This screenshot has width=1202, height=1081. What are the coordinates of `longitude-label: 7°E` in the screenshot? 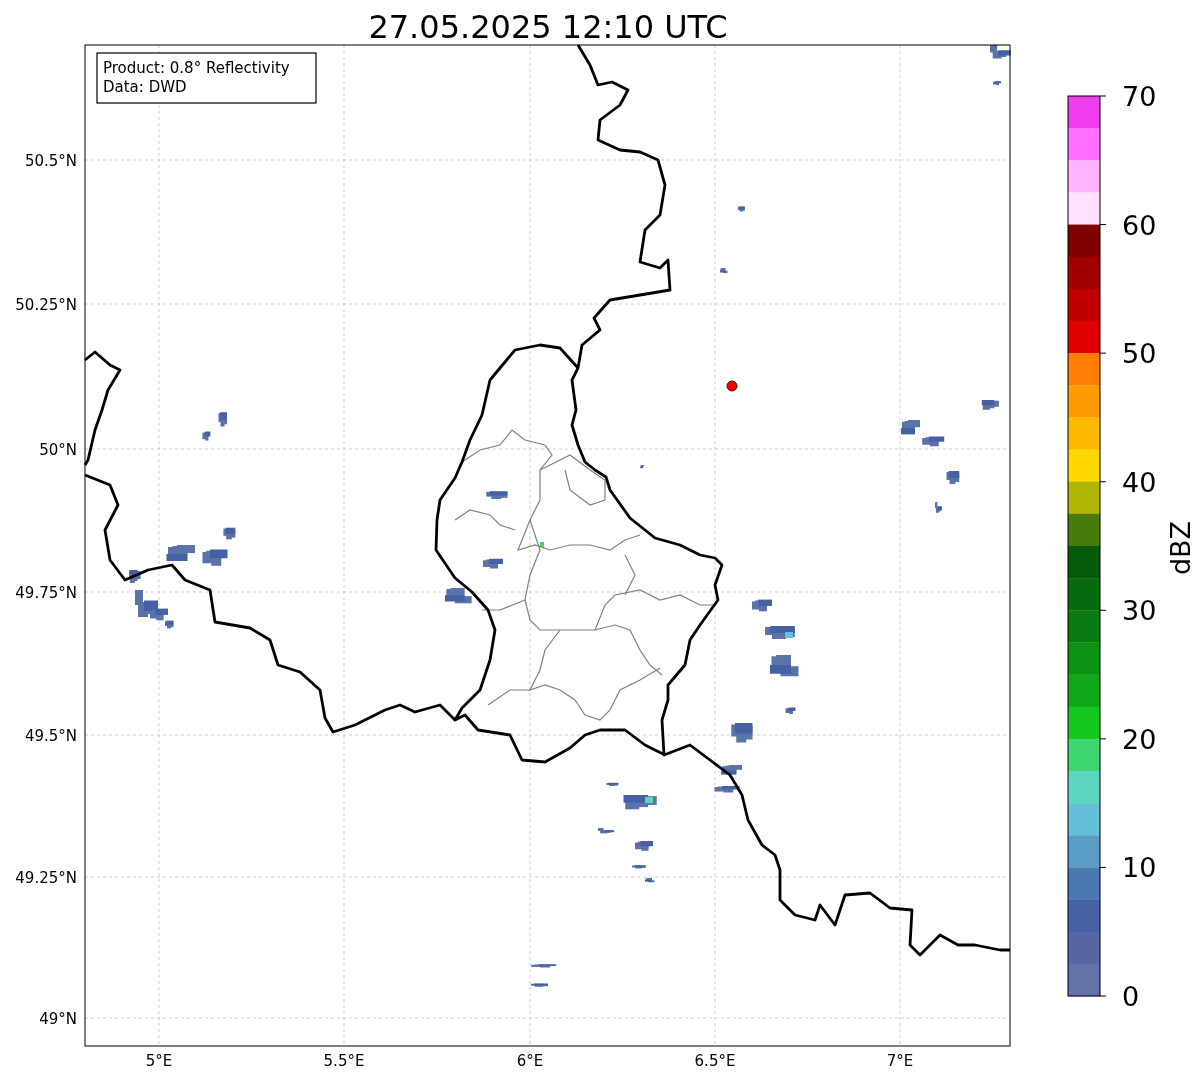 It's located at (900, 1061).